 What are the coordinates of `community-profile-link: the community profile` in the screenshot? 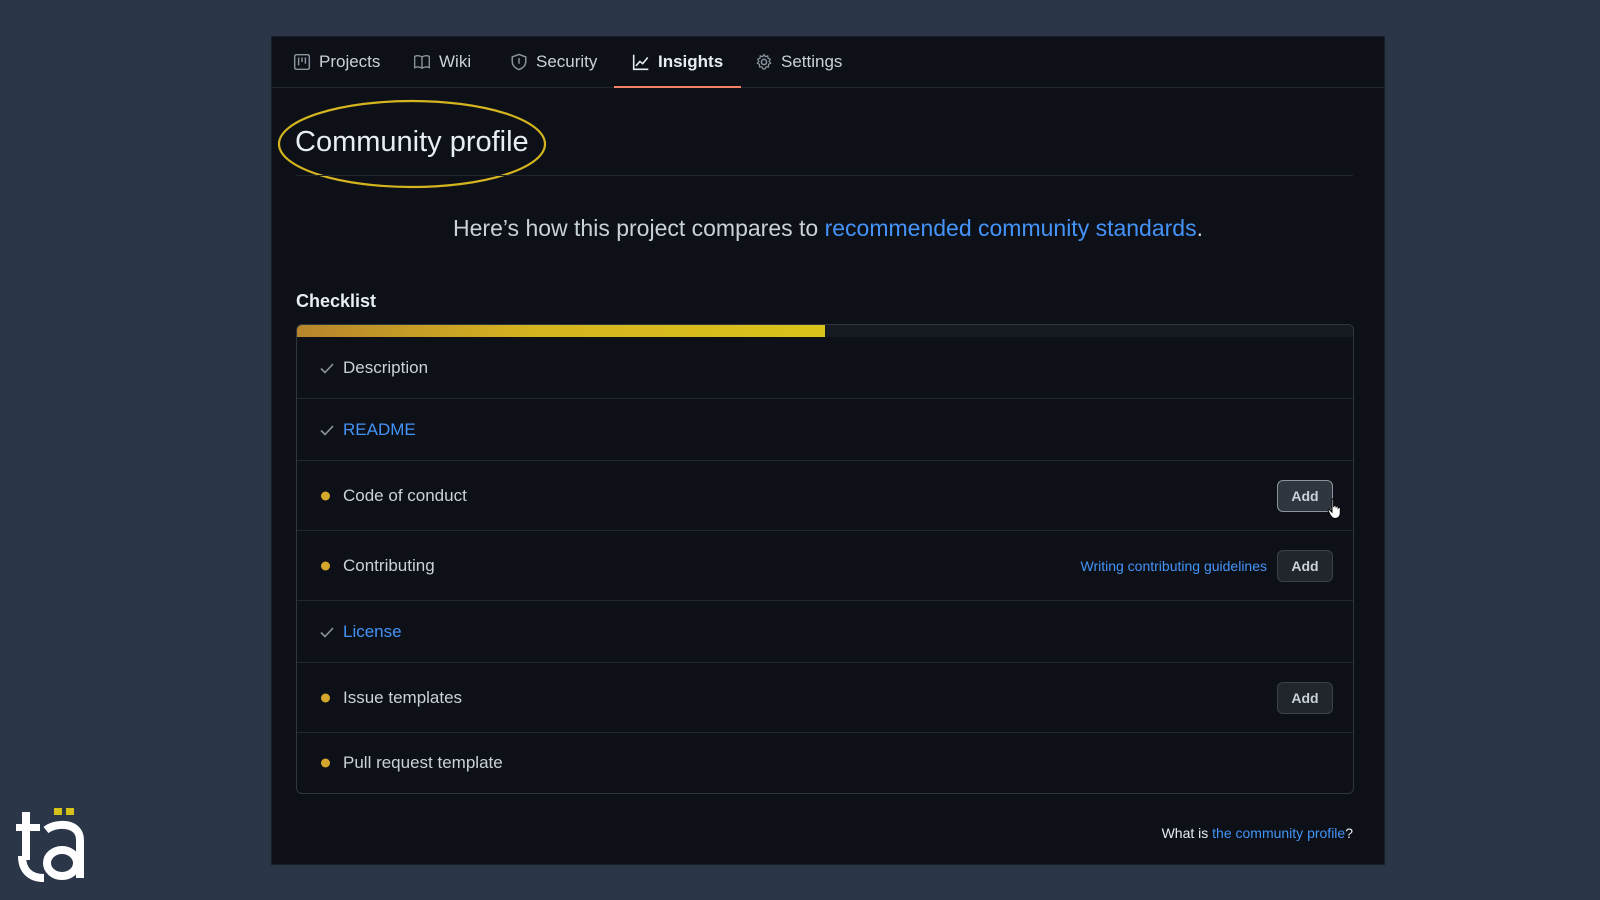 It's located at (1278, 833).